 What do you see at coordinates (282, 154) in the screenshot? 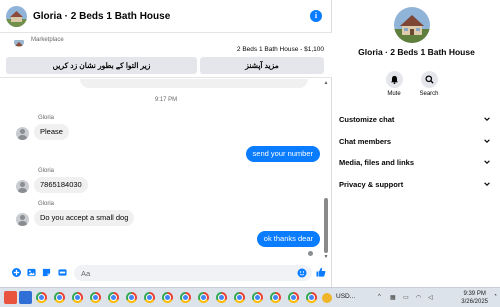
I see `message-bubble-out: send your number` at bounding box center [282, 154].